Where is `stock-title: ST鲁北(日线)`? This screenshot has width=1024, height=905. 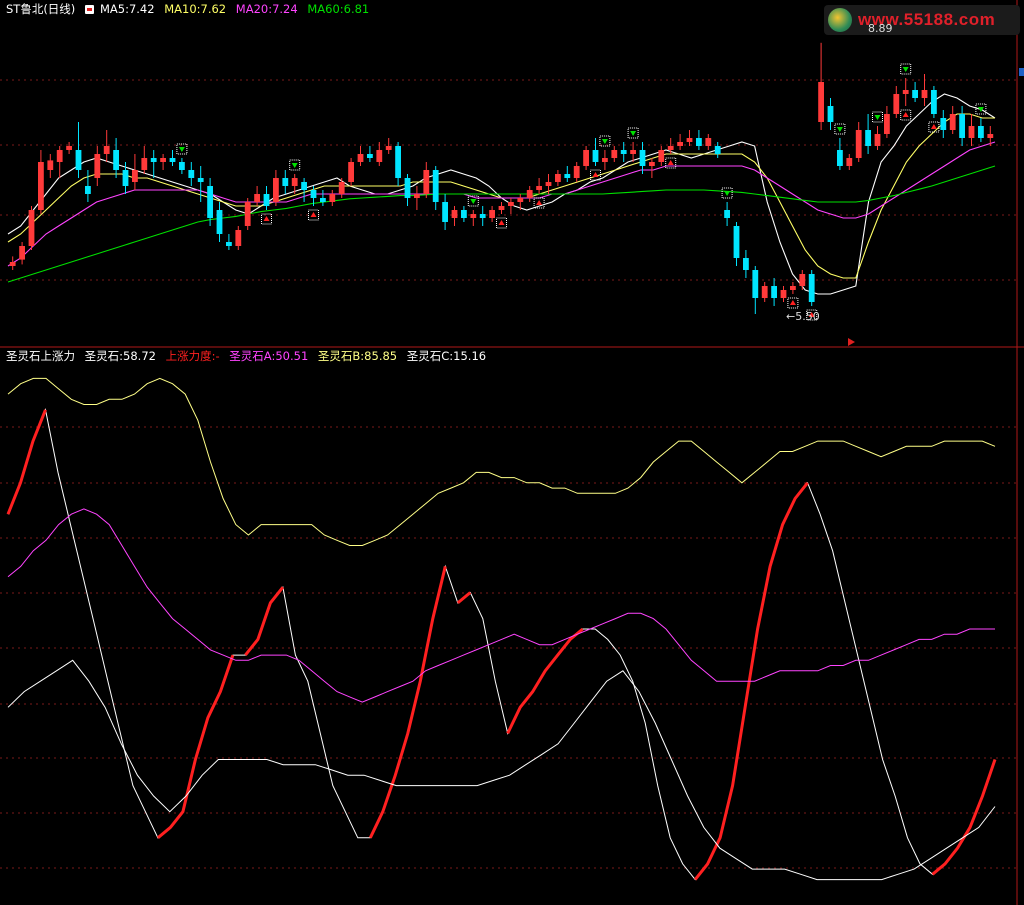
stock-title: ST鲁北(日线) is located at coordinates (40, 9).